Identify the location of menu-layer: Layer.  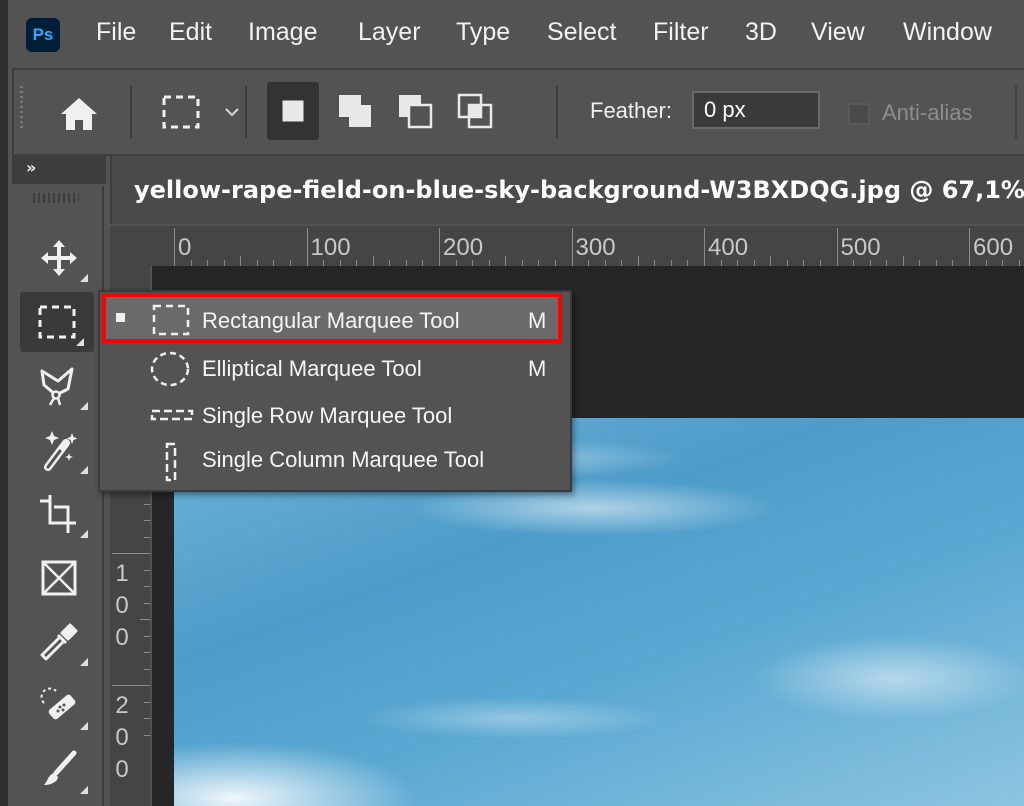
(389, 32).